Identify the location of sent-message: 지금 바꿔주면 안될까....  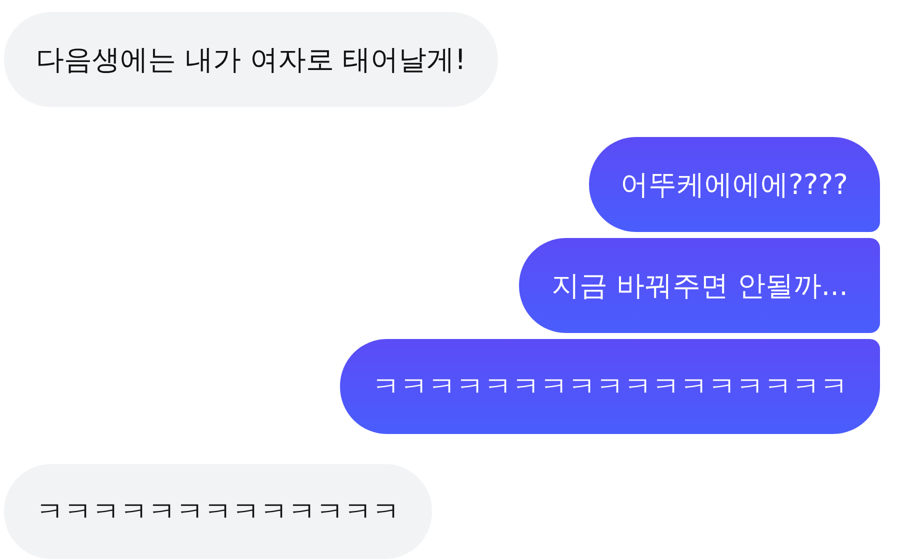
(699, 285).